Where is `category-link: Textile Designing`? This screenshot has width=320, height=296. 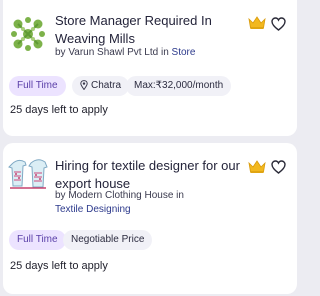
category-link: Textile Designing is located at coordinates (93, 209).